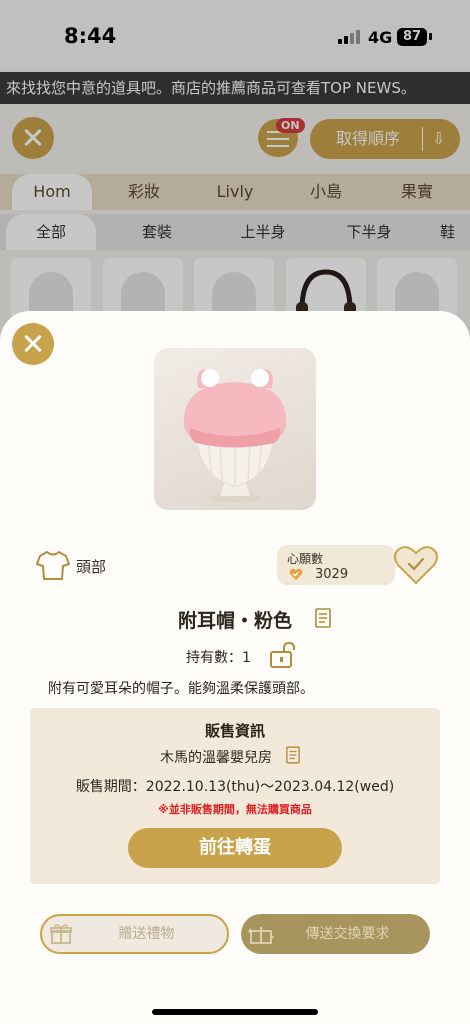  What do you see at coordinates (261, 935) in the screenshot?
I see `trade-icon` at bounding box center [261, 935].